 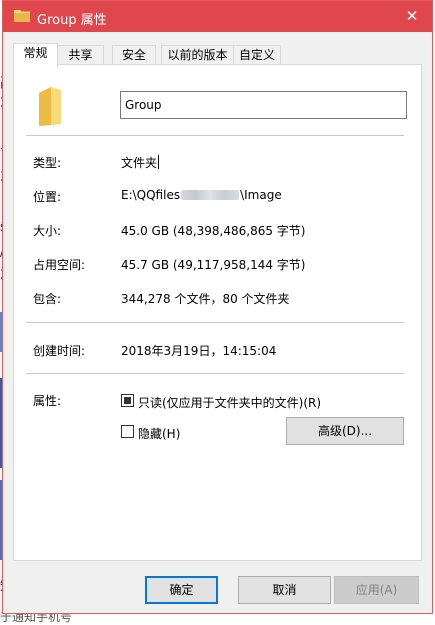 I want to click on readonly-label: 只读(仅应用于文件夹中的文件)(R), so click(x=229, y=402).